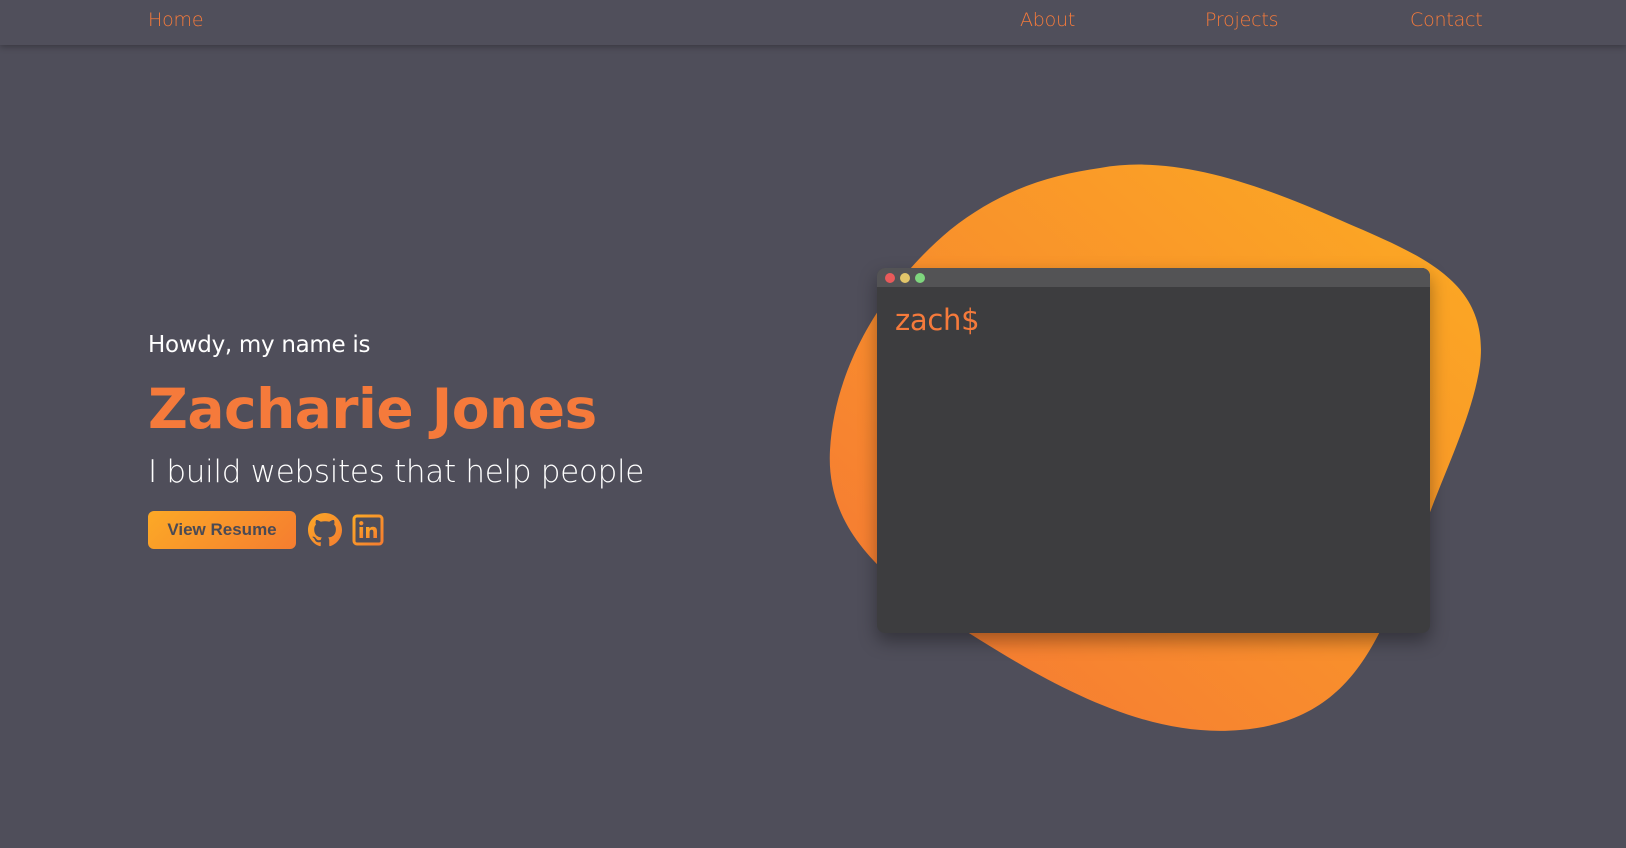 The width and height of the screenshot is (1626, 848). I want to click on nav-about-link: About, so click(1047, 20).